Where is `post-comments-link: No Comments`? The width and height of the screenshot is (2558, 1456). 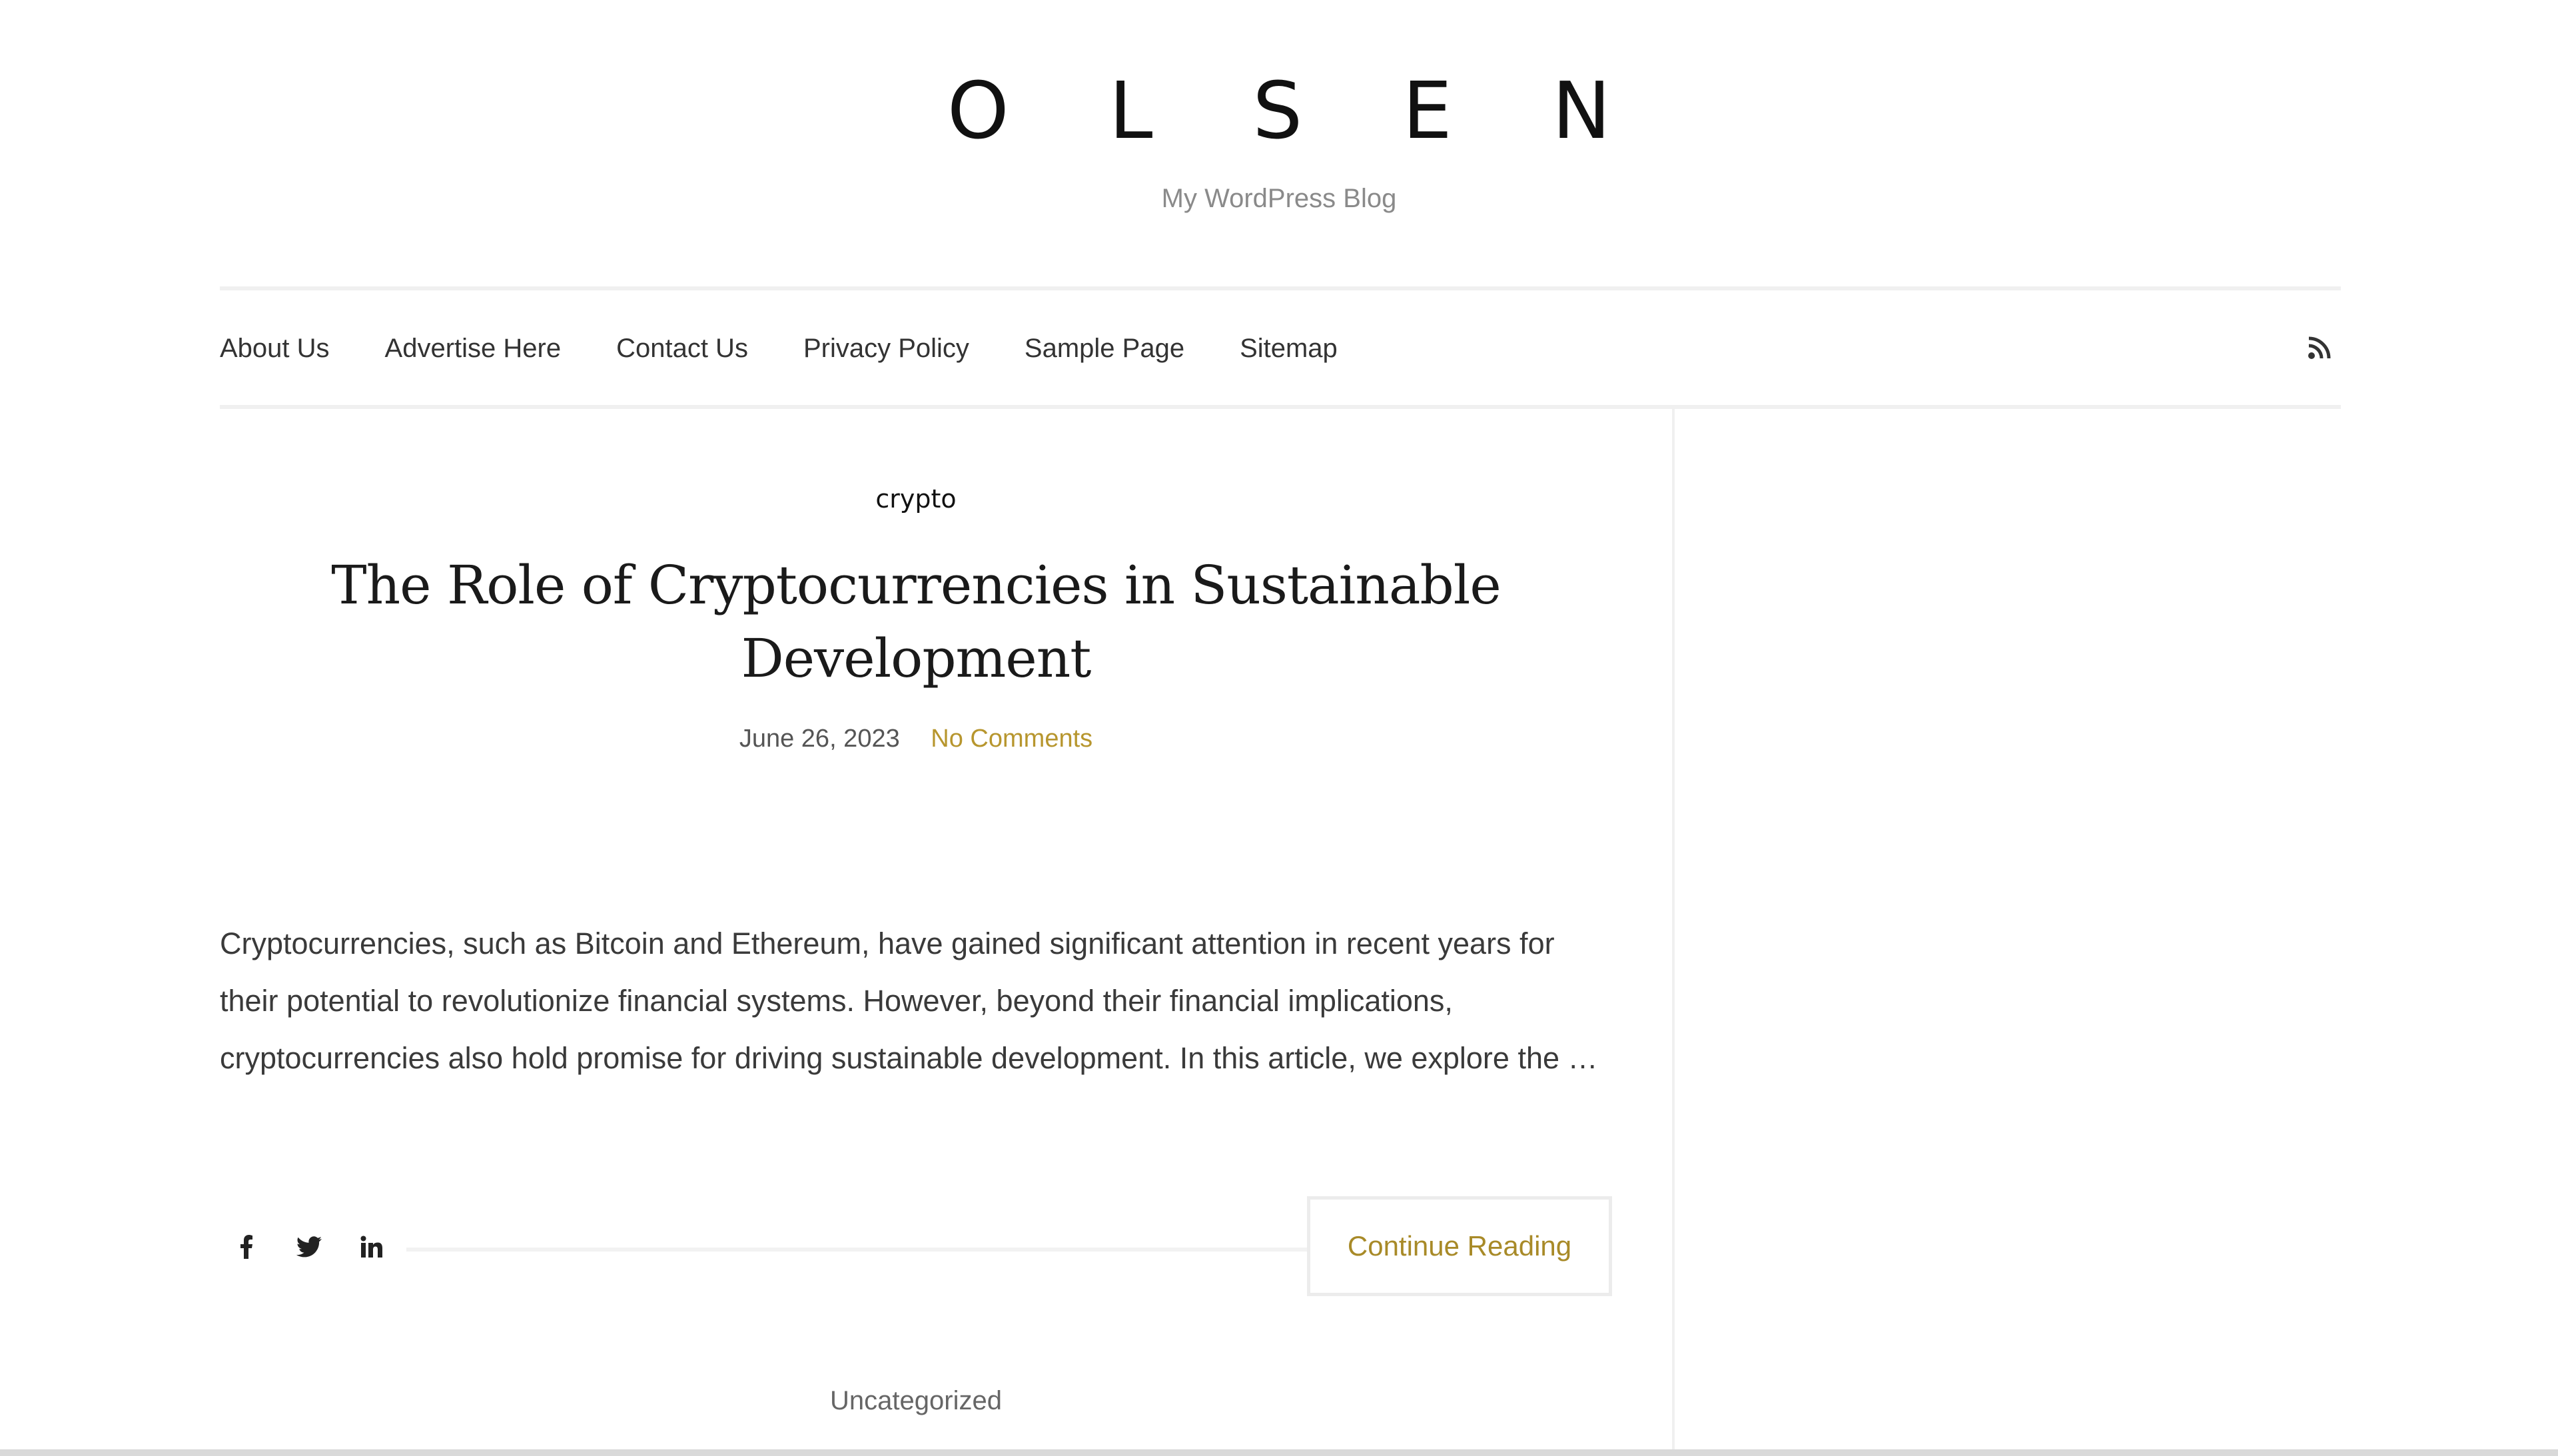 post-comments-link: No Comments is located at coordinates (1011, 739).